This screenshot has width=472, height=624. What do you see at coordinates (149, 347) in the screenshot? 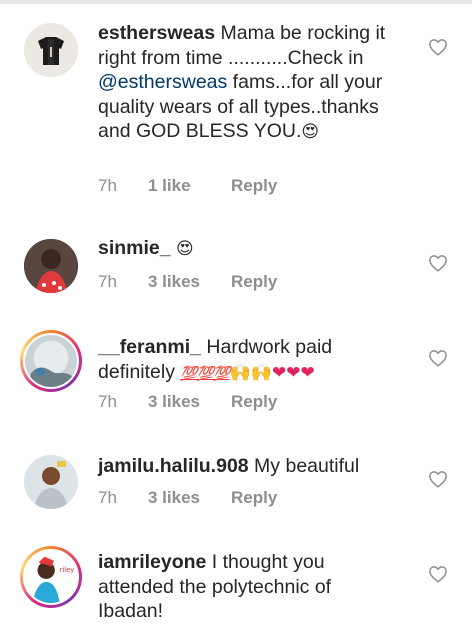
I see `comment-username: __feranmi_` at bounding box center [149, 347].